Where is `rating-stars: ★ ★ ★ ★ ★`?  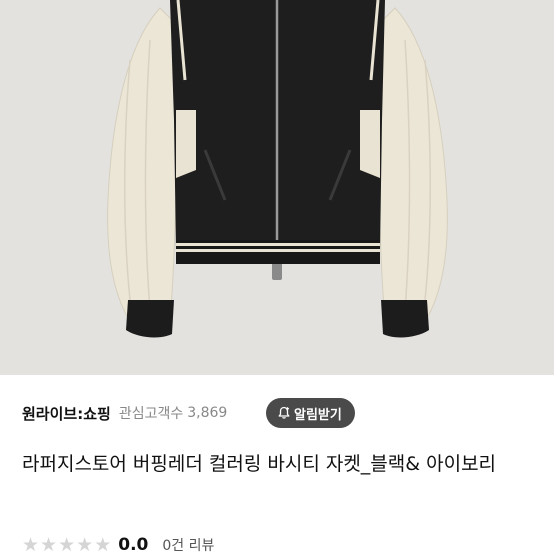 rating-stars: ★ ★ ★ ★ ★ is located at coordinates (67, 544).